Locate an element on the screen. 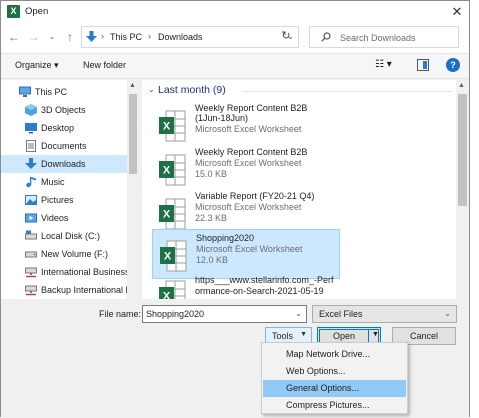 The height and width of the screenshot is (418, 479). forward-arrow-icon: → is located at coordinates (34, 37).